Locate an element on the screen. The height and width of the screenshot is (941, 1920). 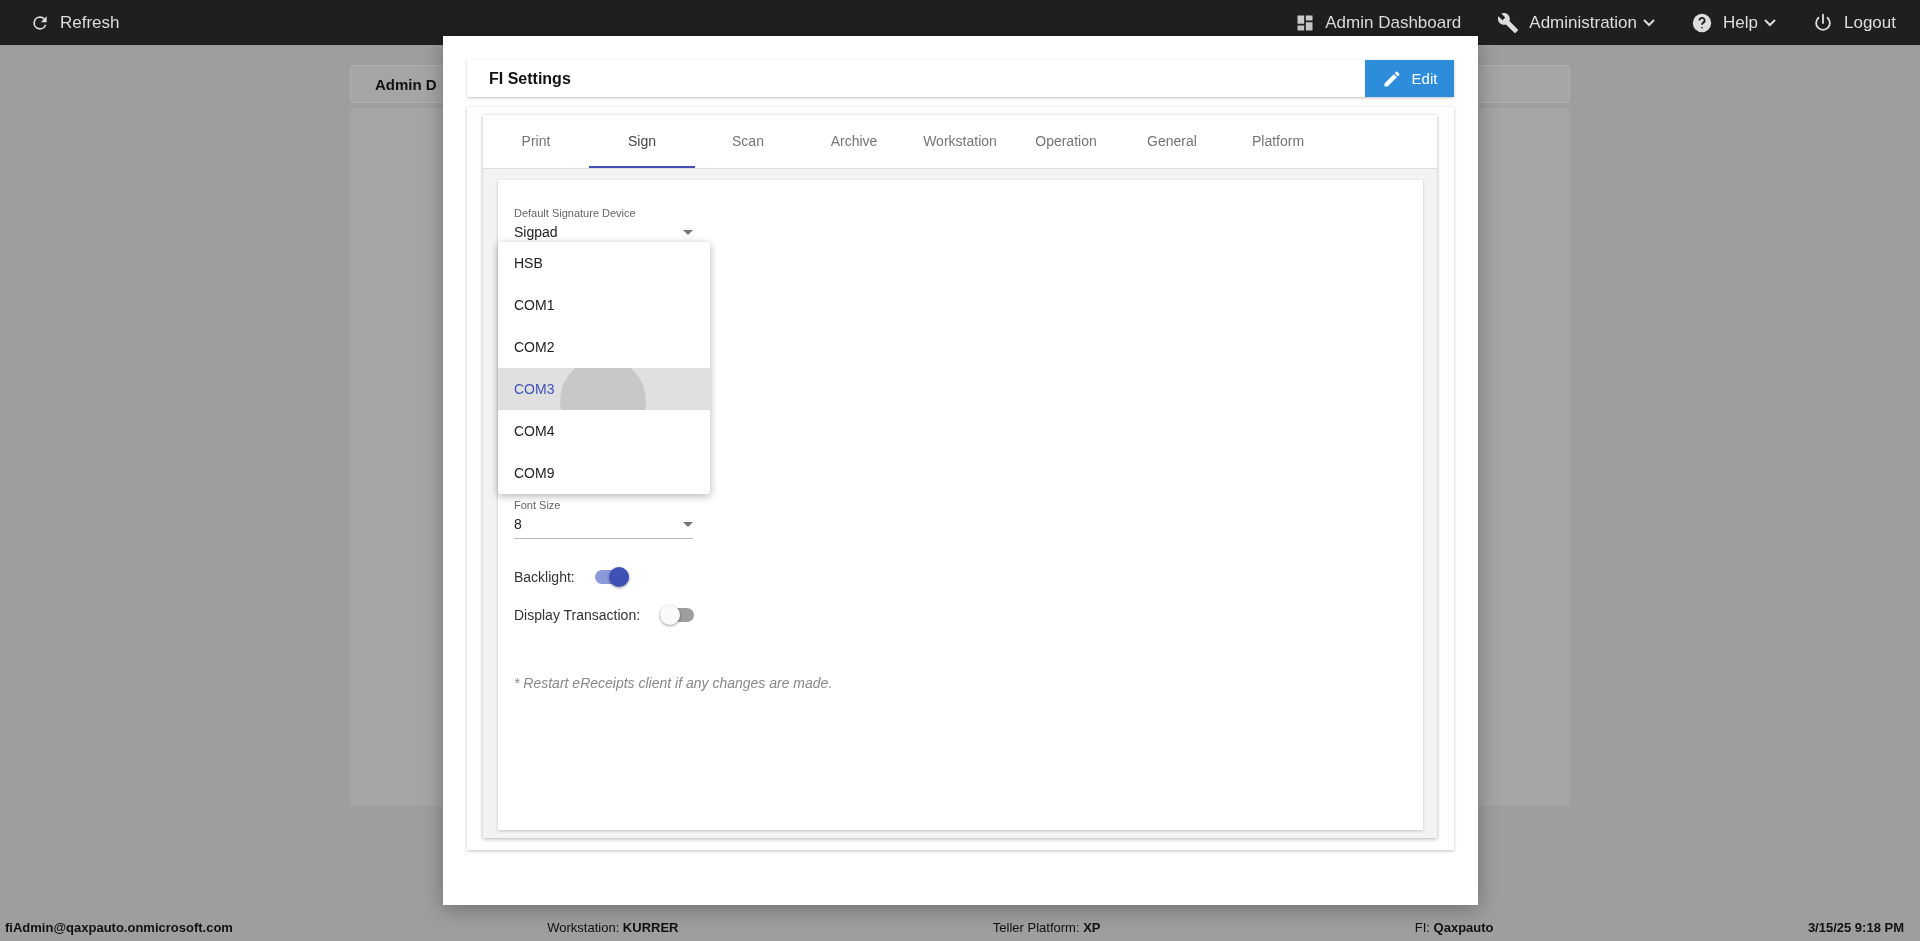
menu-item: COM1 is located at coordinates (604, 305).